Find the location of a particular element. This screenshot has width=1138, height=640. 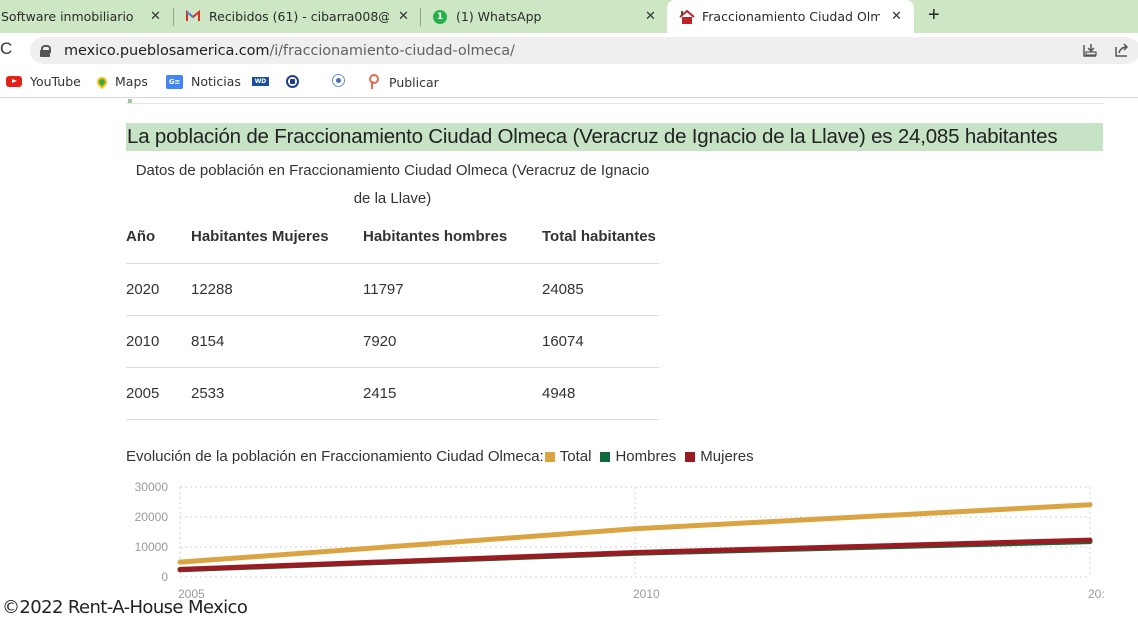

whatsapp-icon: 1 is located at coordinates (440, 16).